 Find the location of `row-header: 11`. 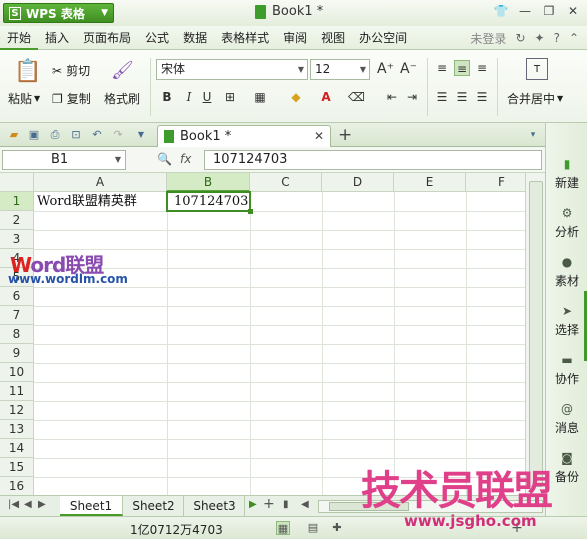

row-header: 11 is located at coordinates (17, 391).